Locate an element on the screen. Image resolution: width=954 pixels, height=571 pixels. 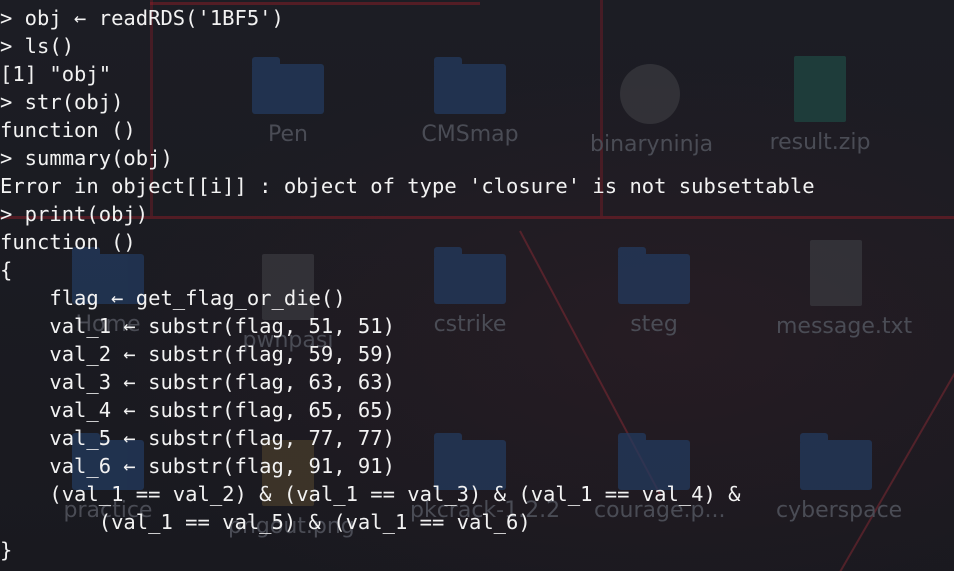
terminal-line: [1] "obj" is located at coordinates (56, 74).